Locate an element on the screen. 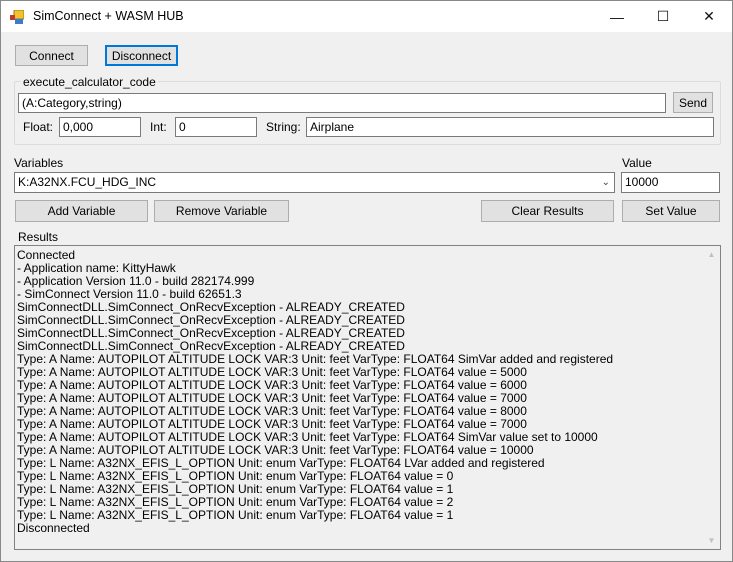 The image size is (733, 562). app-icon is located at coordinates (17, 17).